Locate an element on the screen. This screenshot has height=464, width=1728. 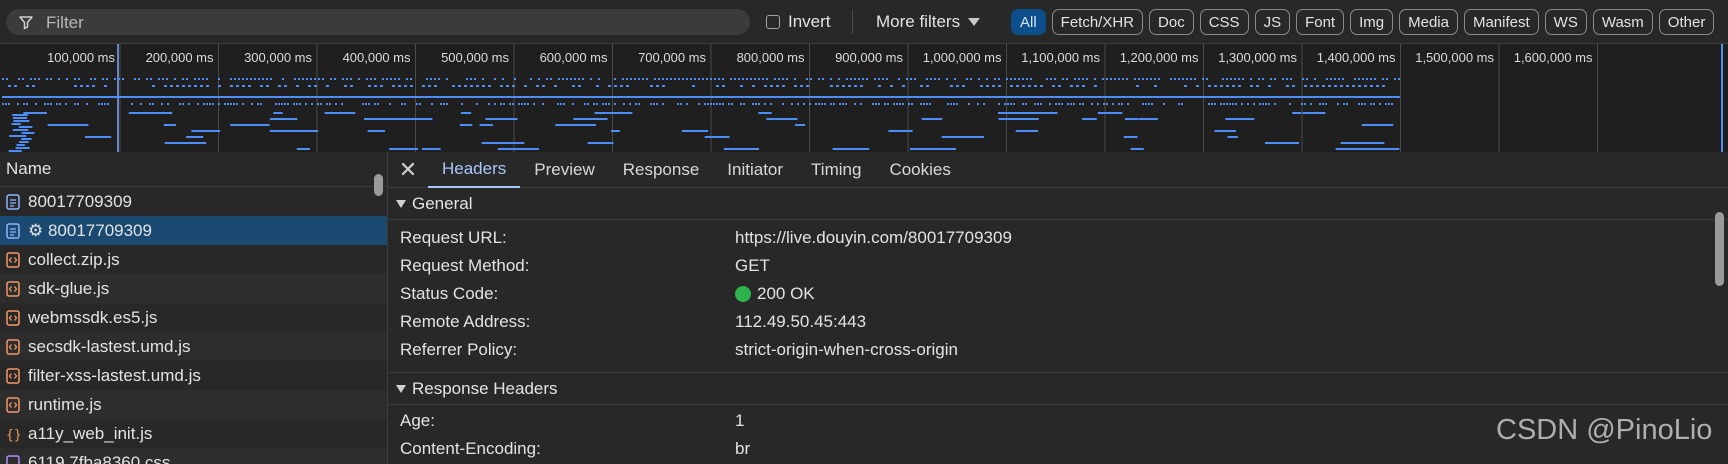
header-value: GET is located at coordinates (752, 266).